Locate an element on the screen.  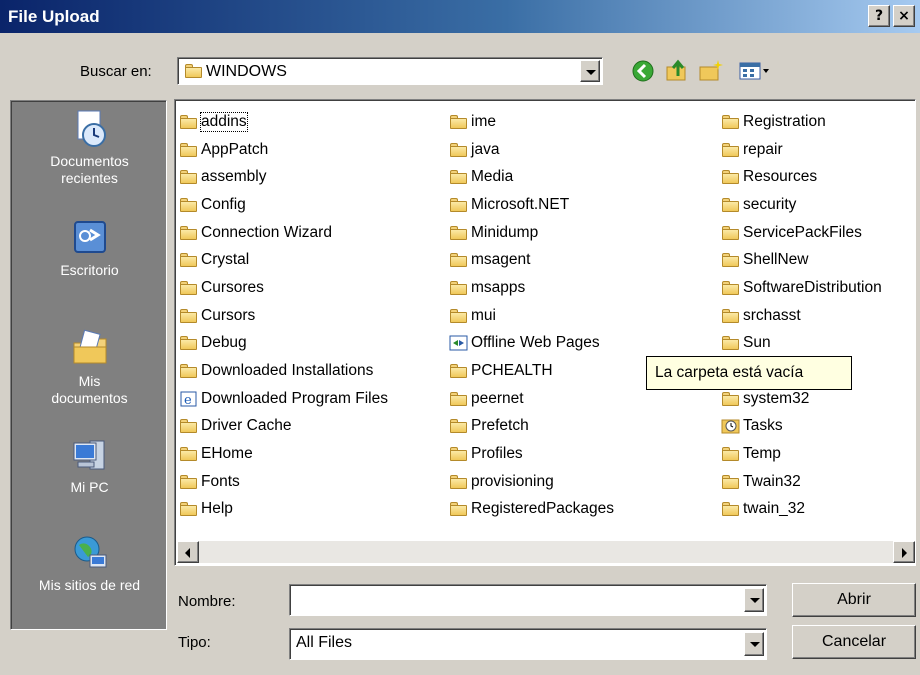
open-button: Abrir is located at coordinates (854, 600).